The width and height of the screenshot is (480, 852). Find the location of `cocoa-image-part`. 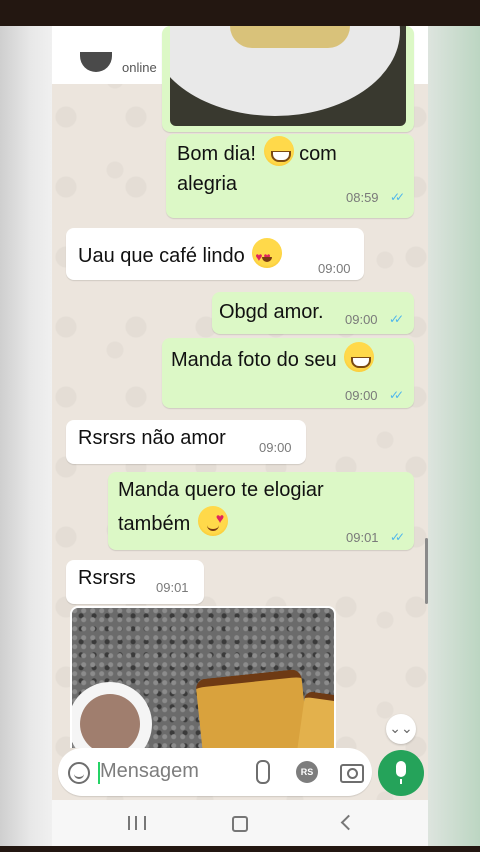

cocoa-image-part is located at coordinates (110, 721).